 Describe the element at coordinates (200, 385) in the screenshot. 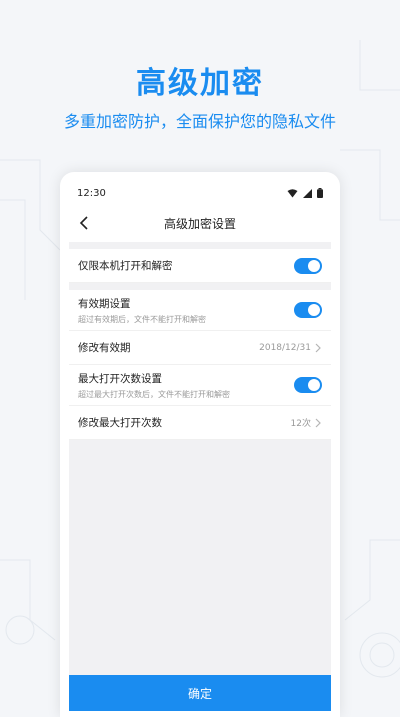

I see `max-opens-row: 最大打开次数设置 超过最大打开次数后，文件不能打开和解密` at that location.